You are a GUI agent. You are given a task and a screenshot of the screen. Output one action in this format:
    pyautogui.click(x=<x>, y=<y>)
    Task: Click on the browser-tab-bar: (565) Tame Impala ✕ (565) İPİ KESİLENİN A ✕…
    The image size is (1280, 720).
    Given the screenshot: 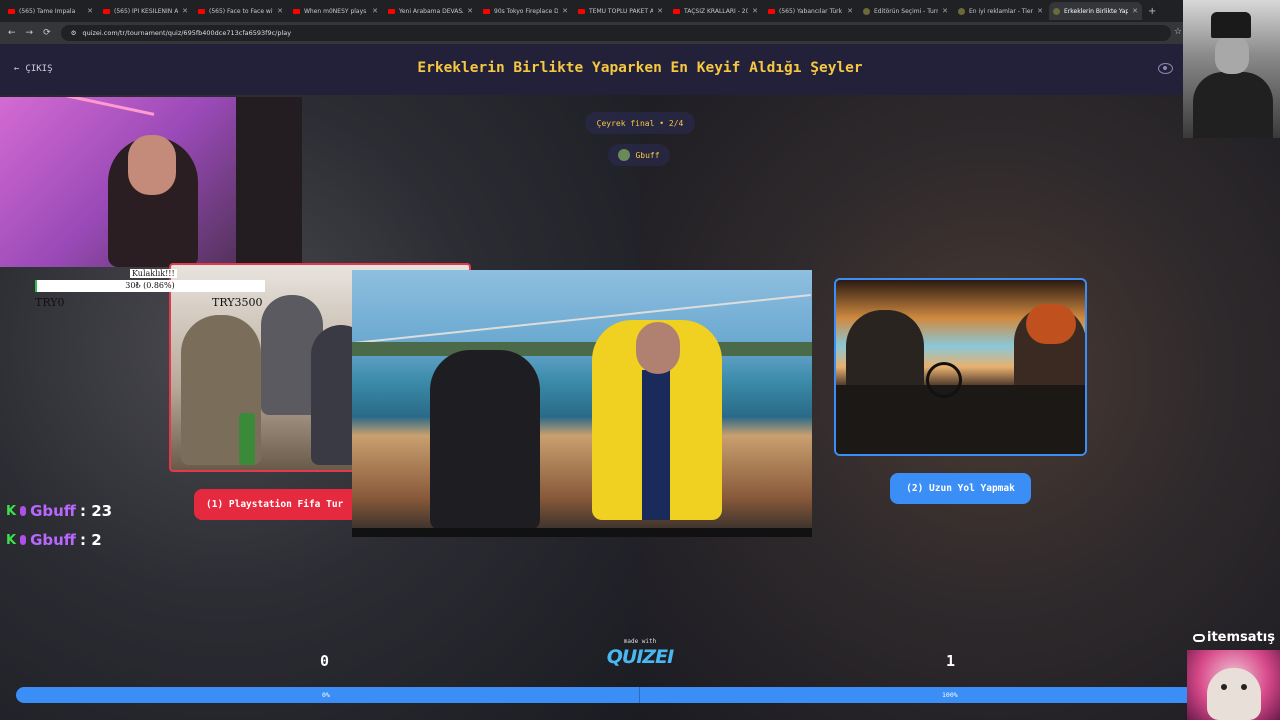 What is the action you would take?
    pyautogui.click(x=640, y=11)
    